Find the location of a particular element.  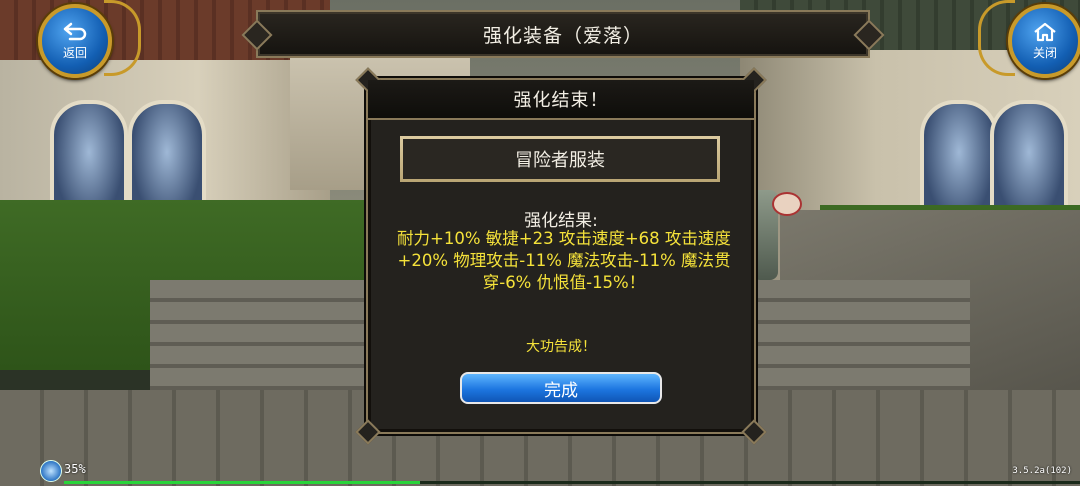

dialog-title: 强化结束！ is located at coordinates (561, 100).